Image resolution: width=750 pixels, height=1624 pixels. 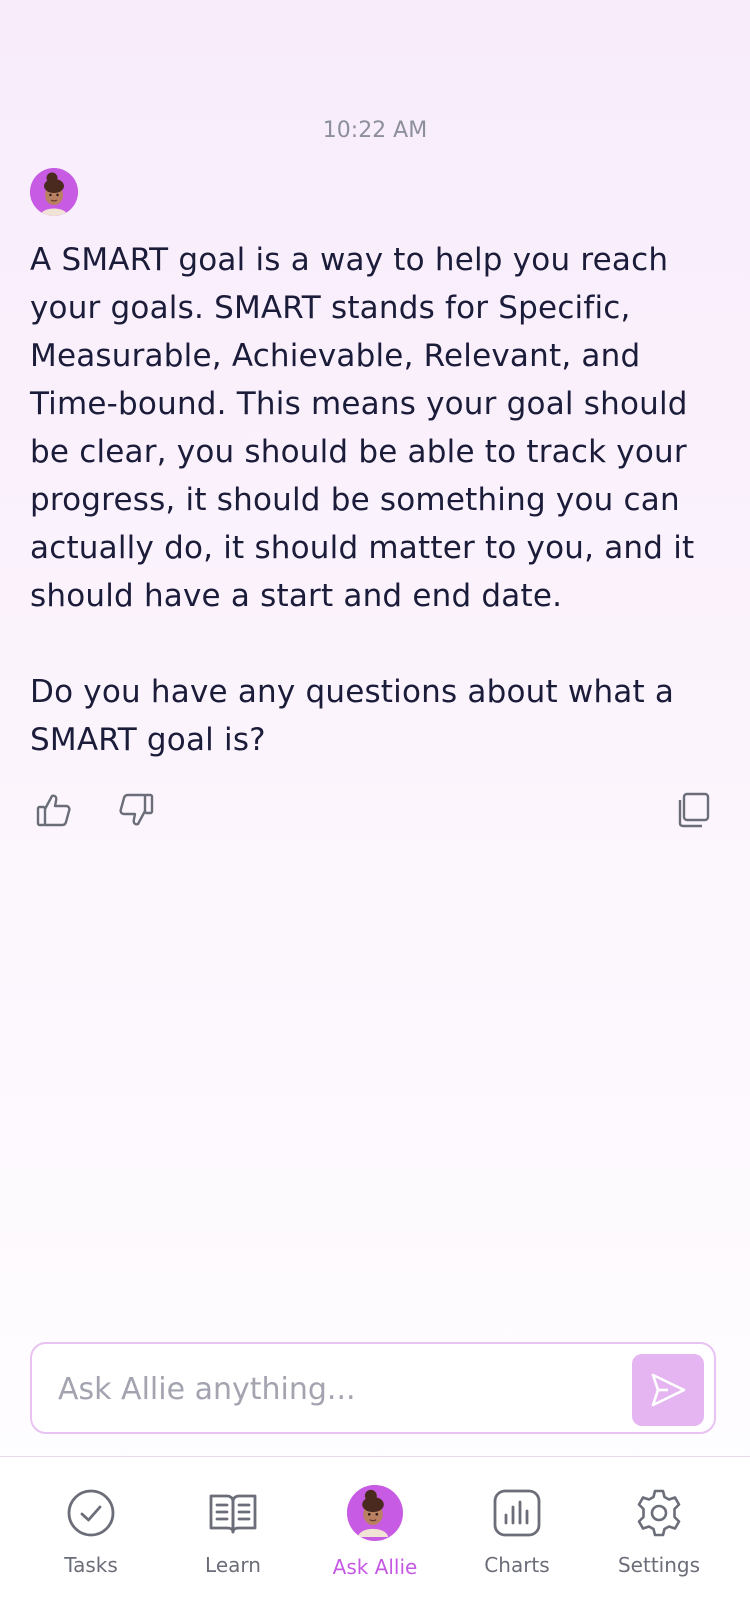 I want to click on tab-tasks: Tasks, so click(x=91, y=1532).